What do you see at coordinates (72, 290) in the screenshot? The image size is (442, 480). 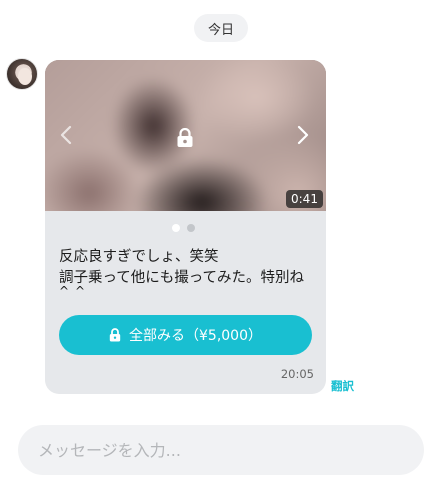 I see `message-text-overflow: ^_^` at bounding box center [72, 290].